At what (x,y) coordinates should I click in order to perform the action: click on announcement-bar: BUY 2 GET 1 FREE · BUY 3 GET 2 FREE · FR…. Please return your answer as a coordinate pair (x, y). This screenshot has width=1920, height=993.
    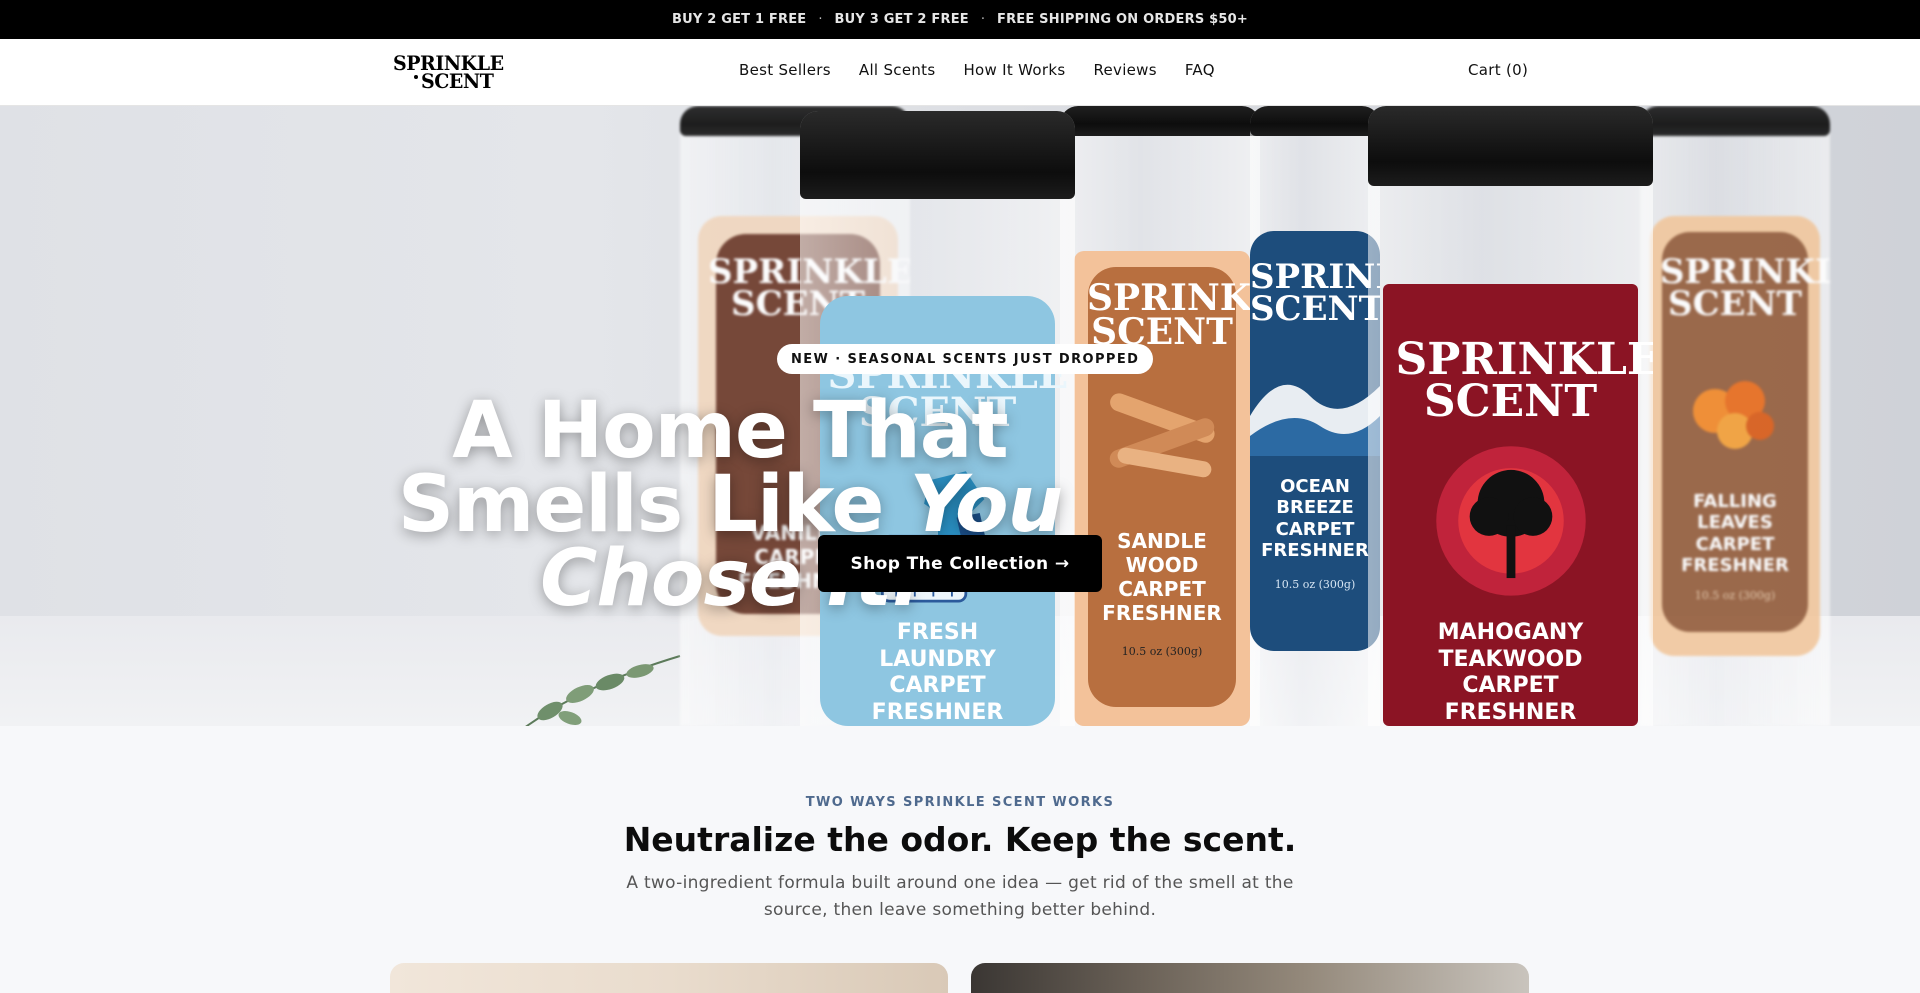
    Looking at the image, I should click on (960, 19).